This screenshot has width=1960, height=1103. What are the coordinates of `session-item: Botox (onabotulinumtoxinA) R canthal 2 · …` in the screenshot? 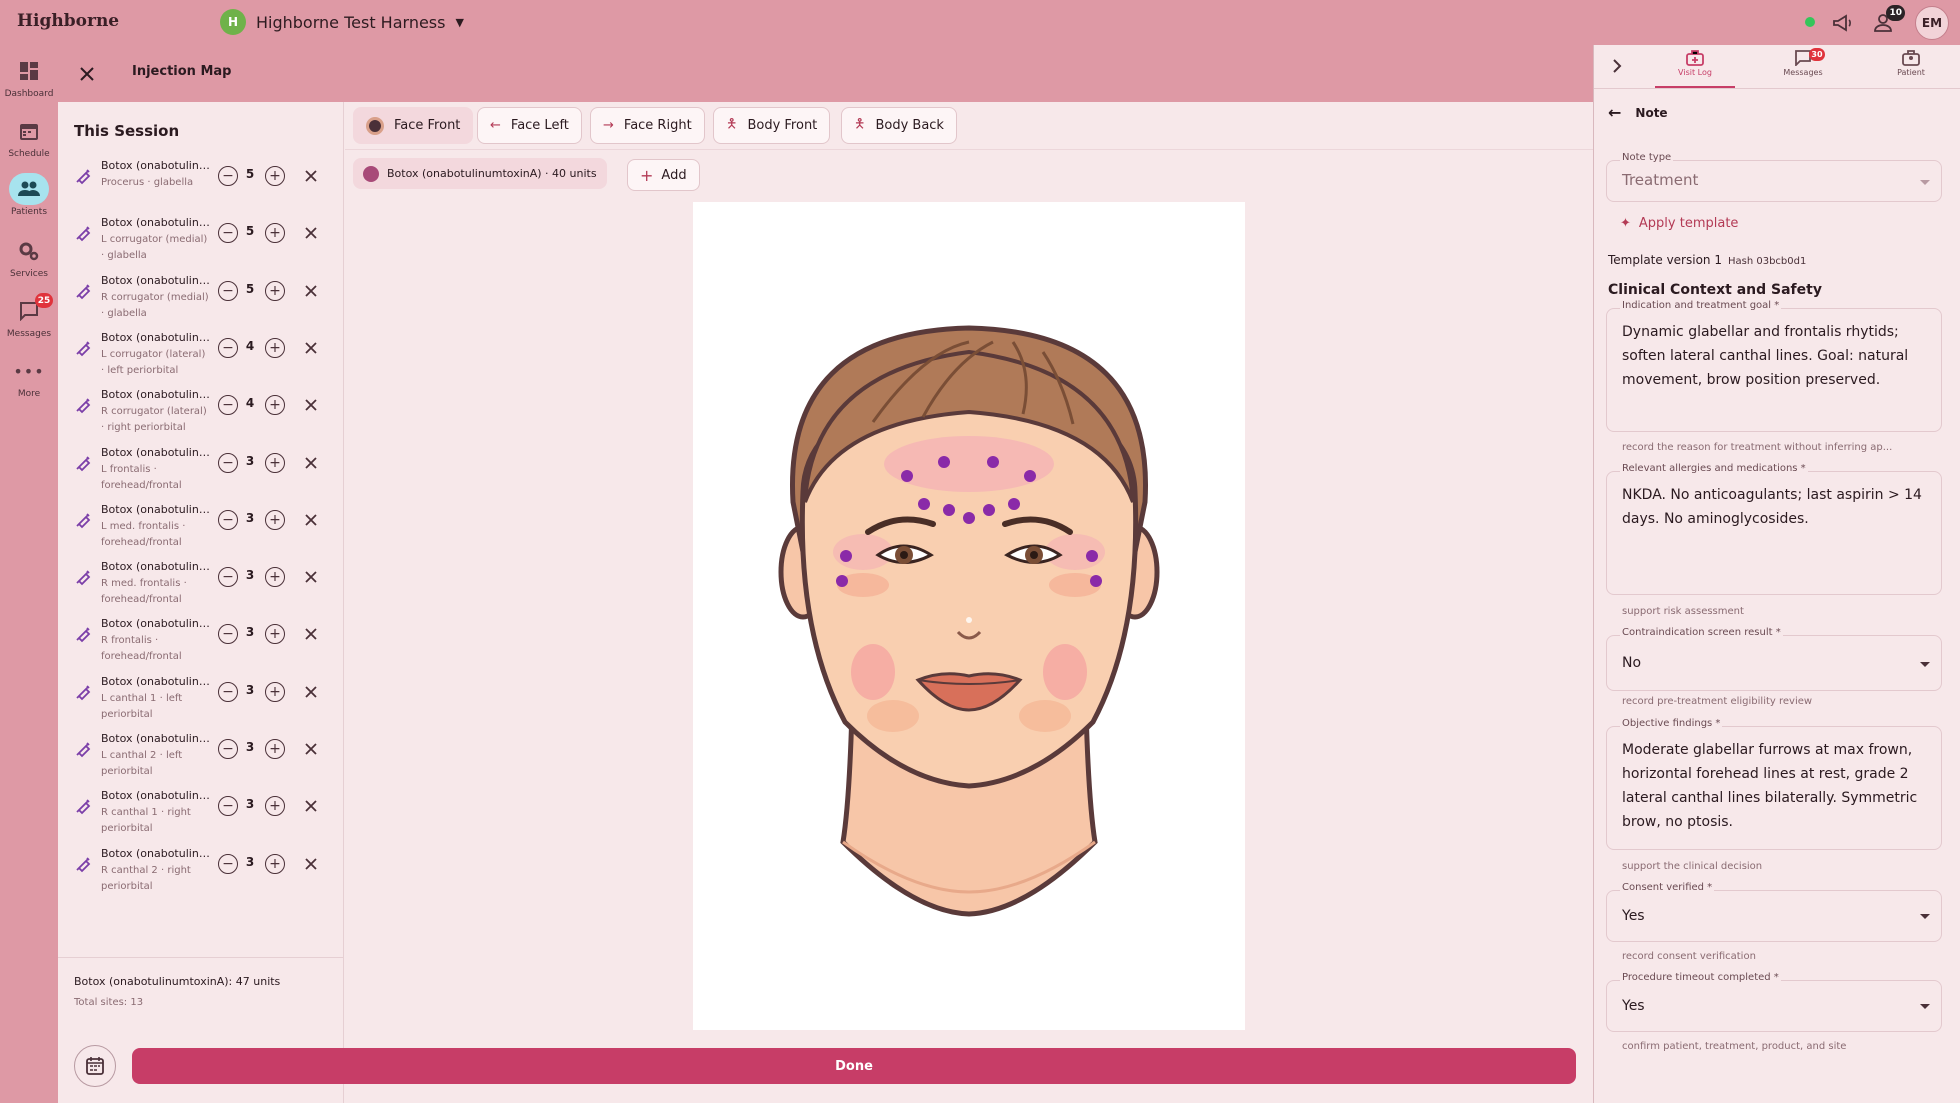 It's located at (201, 870).